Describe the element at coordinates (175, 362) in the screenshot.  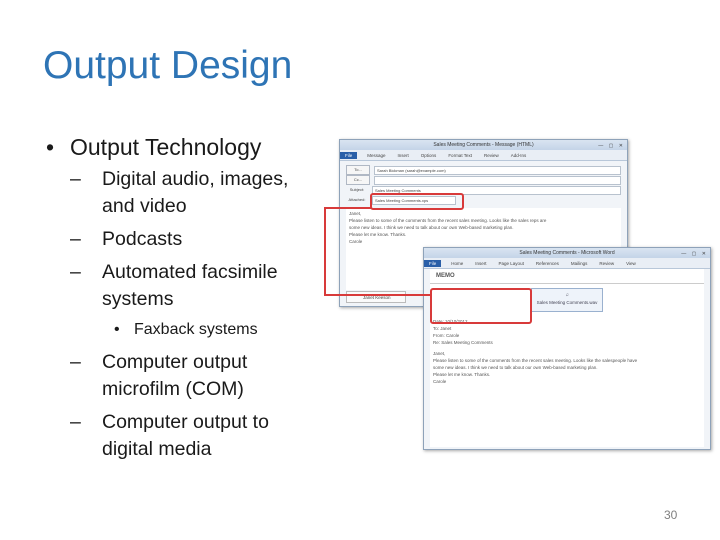
I see `bullet-text-line: Computer output` at that location.